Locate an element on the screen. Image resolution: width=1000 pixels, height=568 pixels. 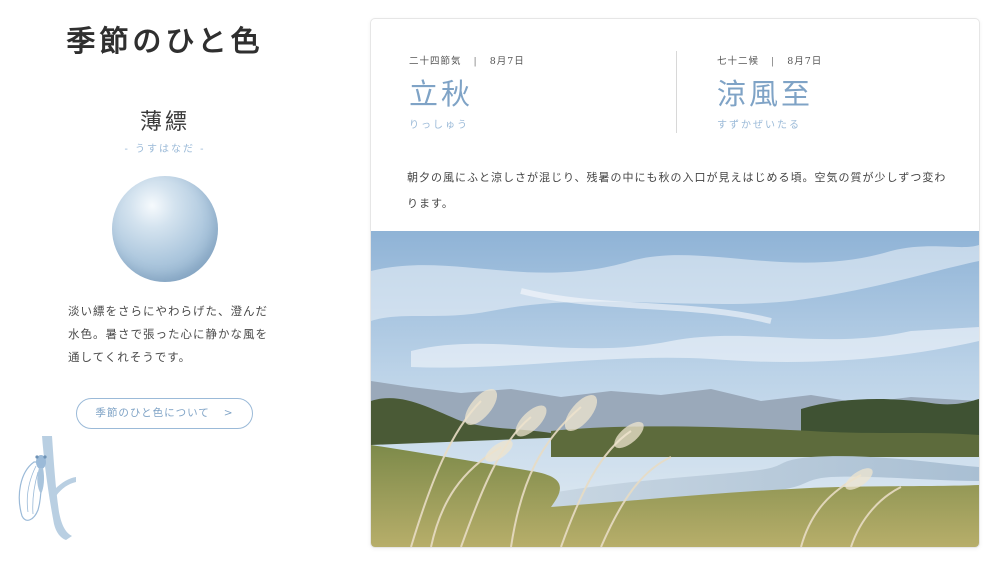
cicada-icon is located at coordinates (47, 488).